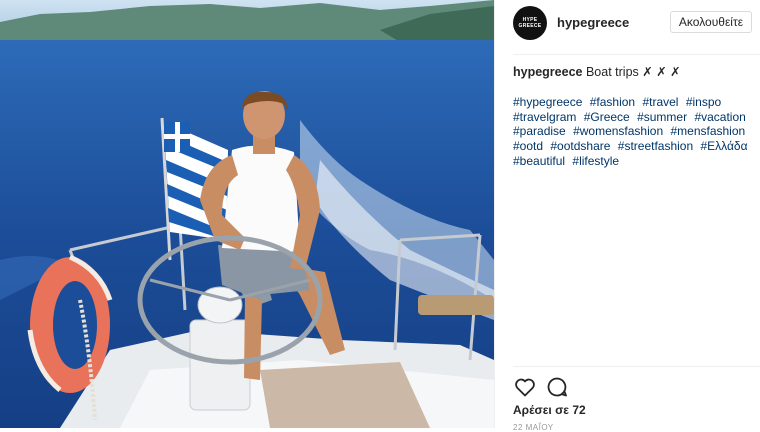 This screenshot has height=432, width=760. I want to click on likes-count: Αρέσει σε 72, so click(549, 410).